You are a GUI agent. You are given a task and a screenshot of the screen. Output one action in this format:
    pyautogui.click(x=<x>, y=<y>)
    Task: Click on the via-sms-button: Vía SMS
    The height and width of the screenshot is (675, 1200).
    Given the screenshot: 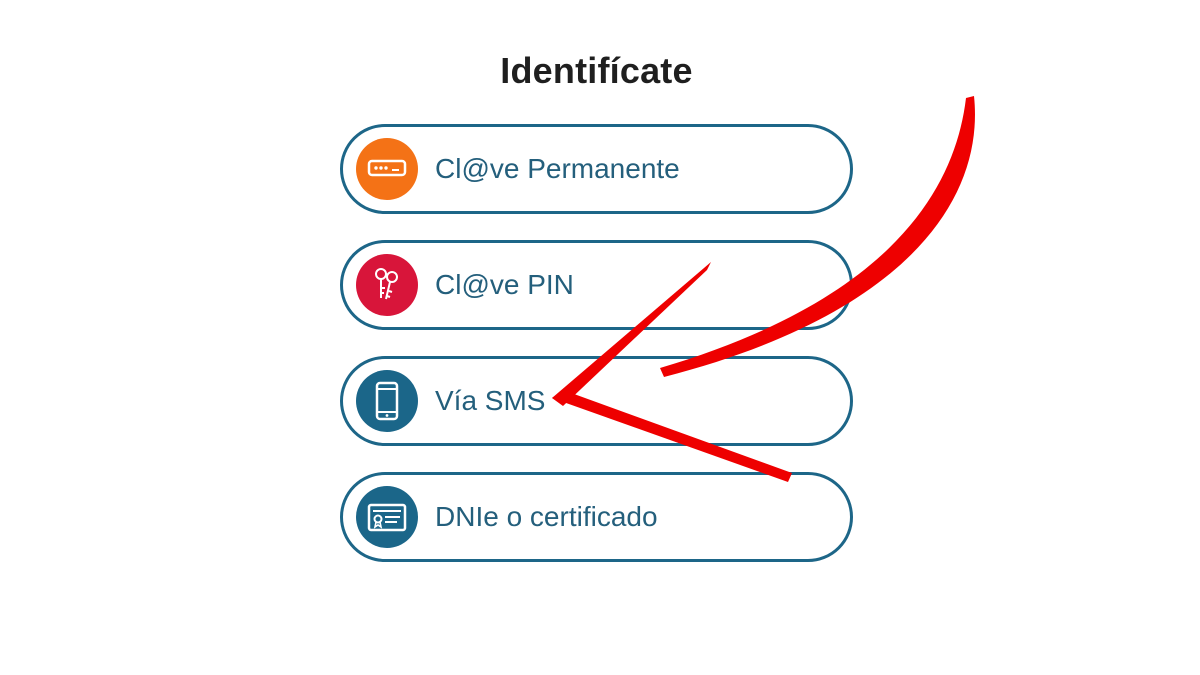 What is the action you would take?
    pyautogui.click(x=596, y=401)
    